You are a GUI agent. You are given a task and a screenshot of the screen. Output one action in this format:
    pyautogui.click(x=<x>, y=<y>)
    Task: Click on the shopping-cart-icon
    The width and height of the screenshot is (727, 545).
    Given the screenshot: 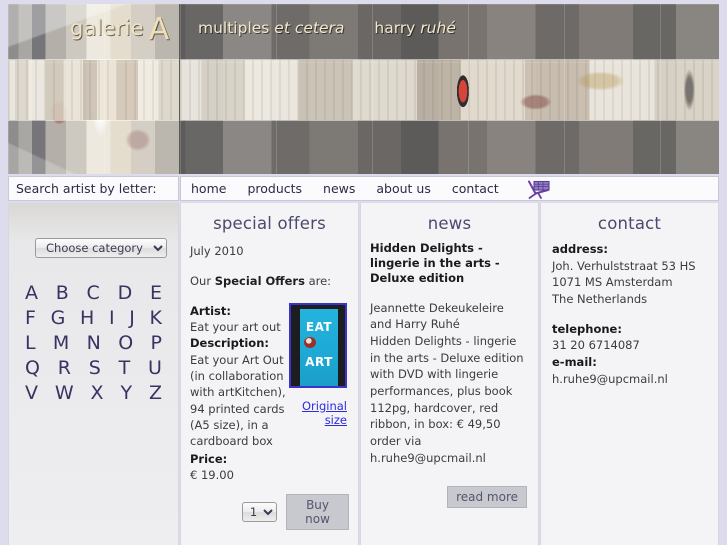 What is the action you would take?
    pyautogui.click(x=539, y=189)
    